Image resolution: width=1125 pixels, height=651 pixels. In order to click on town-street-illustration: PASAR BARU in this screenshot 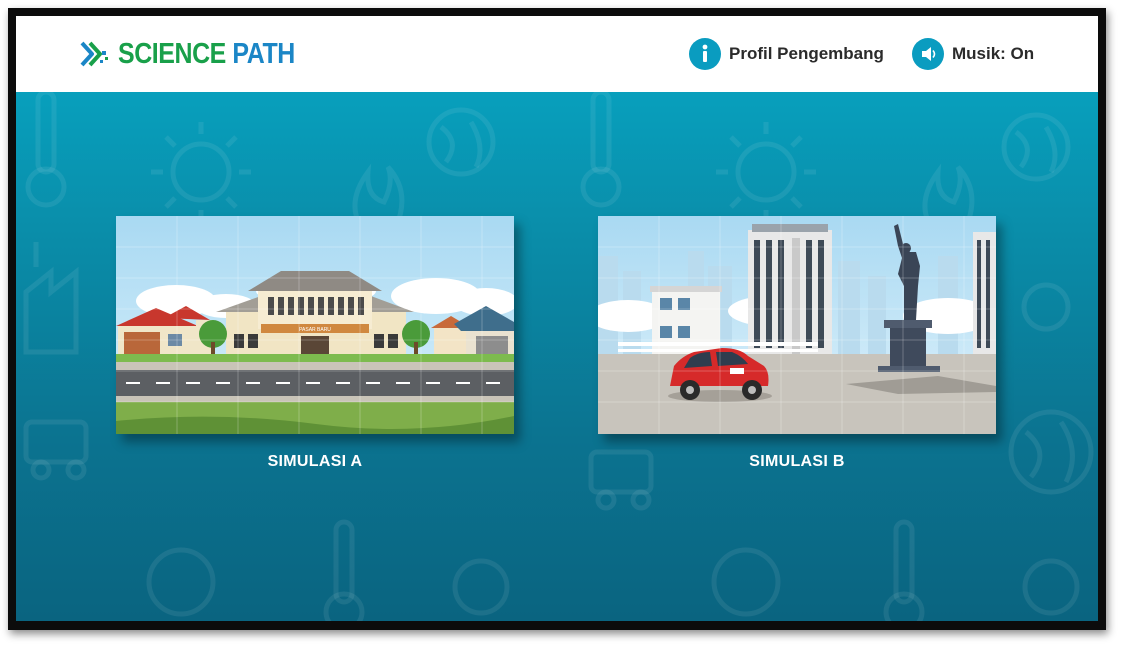, I will do `click(315, 325)`.